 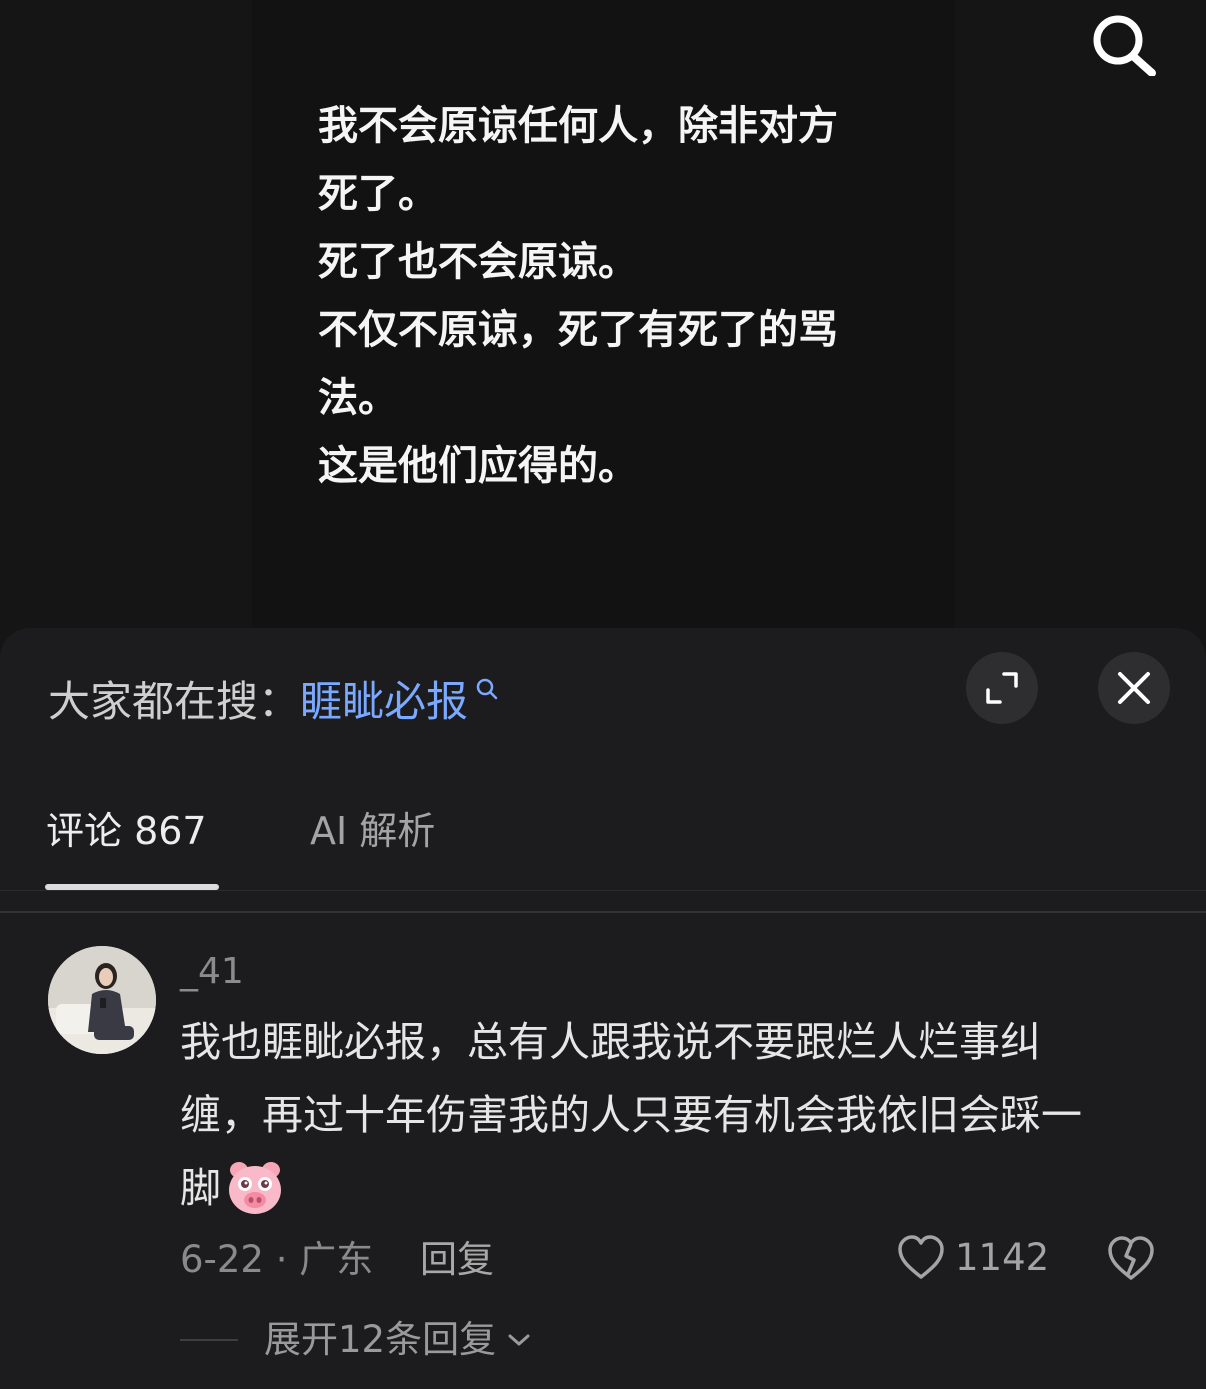 What do you see at coordinates (631, 1115) in the screenshot?
I see `comment-line: 缠，再过十年伤害我的人只要有机会我依旧会踩一` at bounding box center [631, 1115].